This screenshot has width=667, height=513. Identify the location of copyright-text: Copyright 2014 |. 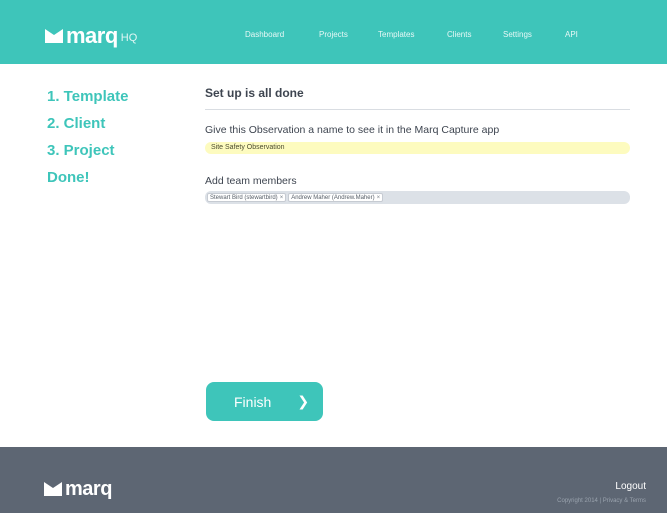
(580, 501).